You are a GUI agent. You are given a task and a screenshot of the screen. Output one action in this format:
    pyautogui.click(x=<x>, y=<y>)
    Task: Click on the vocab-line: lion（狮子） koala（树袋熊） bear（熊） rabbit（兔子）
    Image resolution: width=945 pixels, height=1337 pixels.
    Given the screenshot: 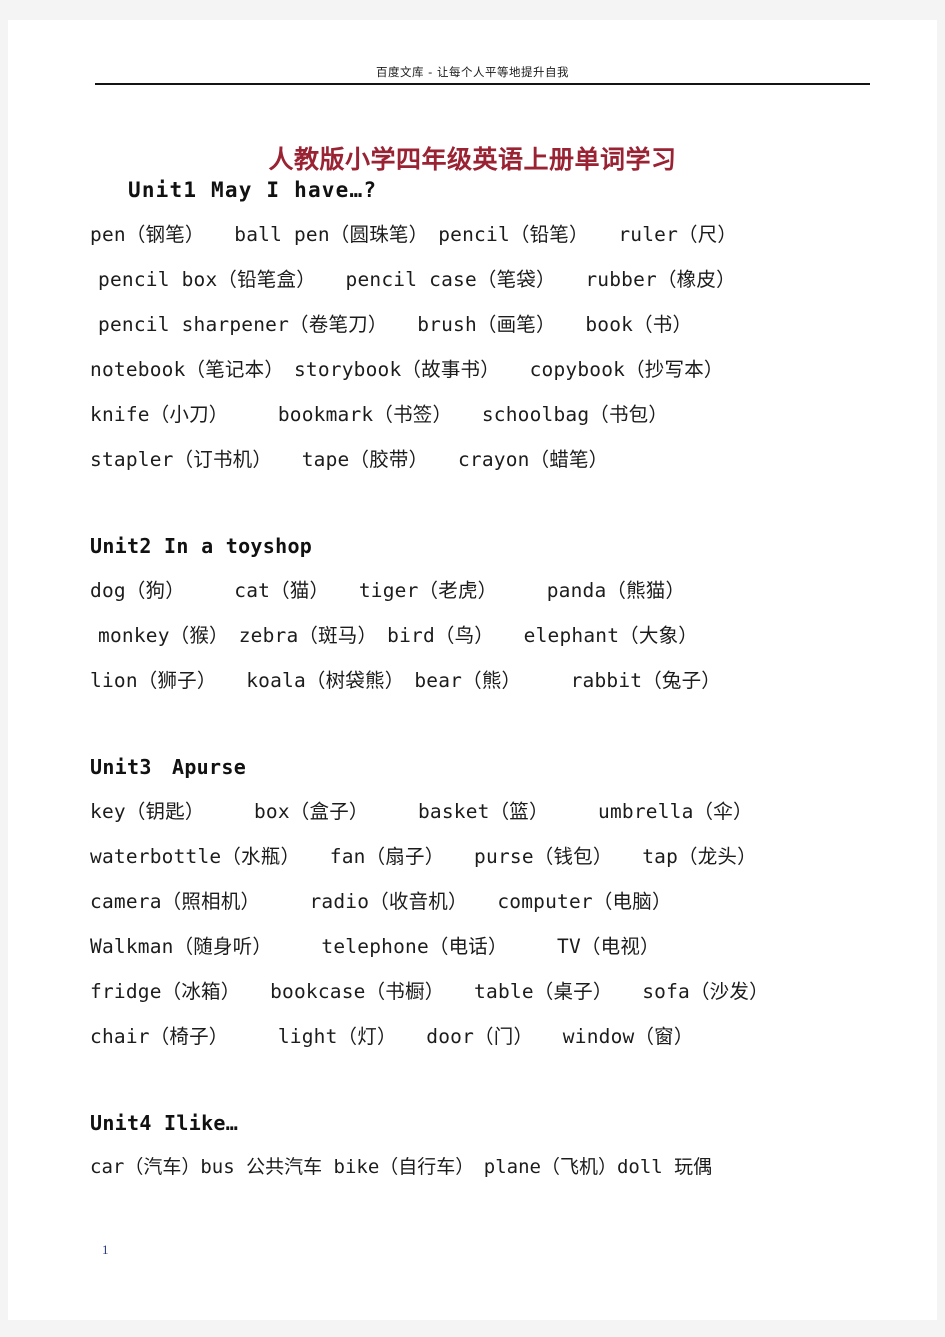 What is the action you would take?
    pyautogui.click(x=406, y=680)
    